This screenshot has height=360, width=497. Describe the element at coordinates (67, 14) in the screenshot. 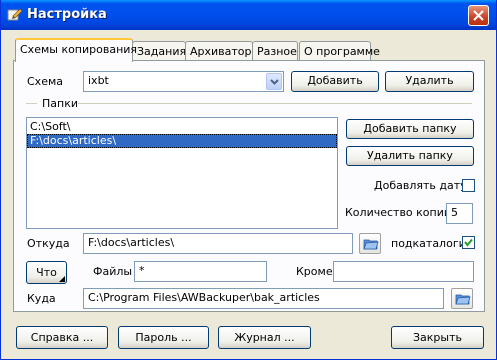

I see `window-title: Настройка` at that location.